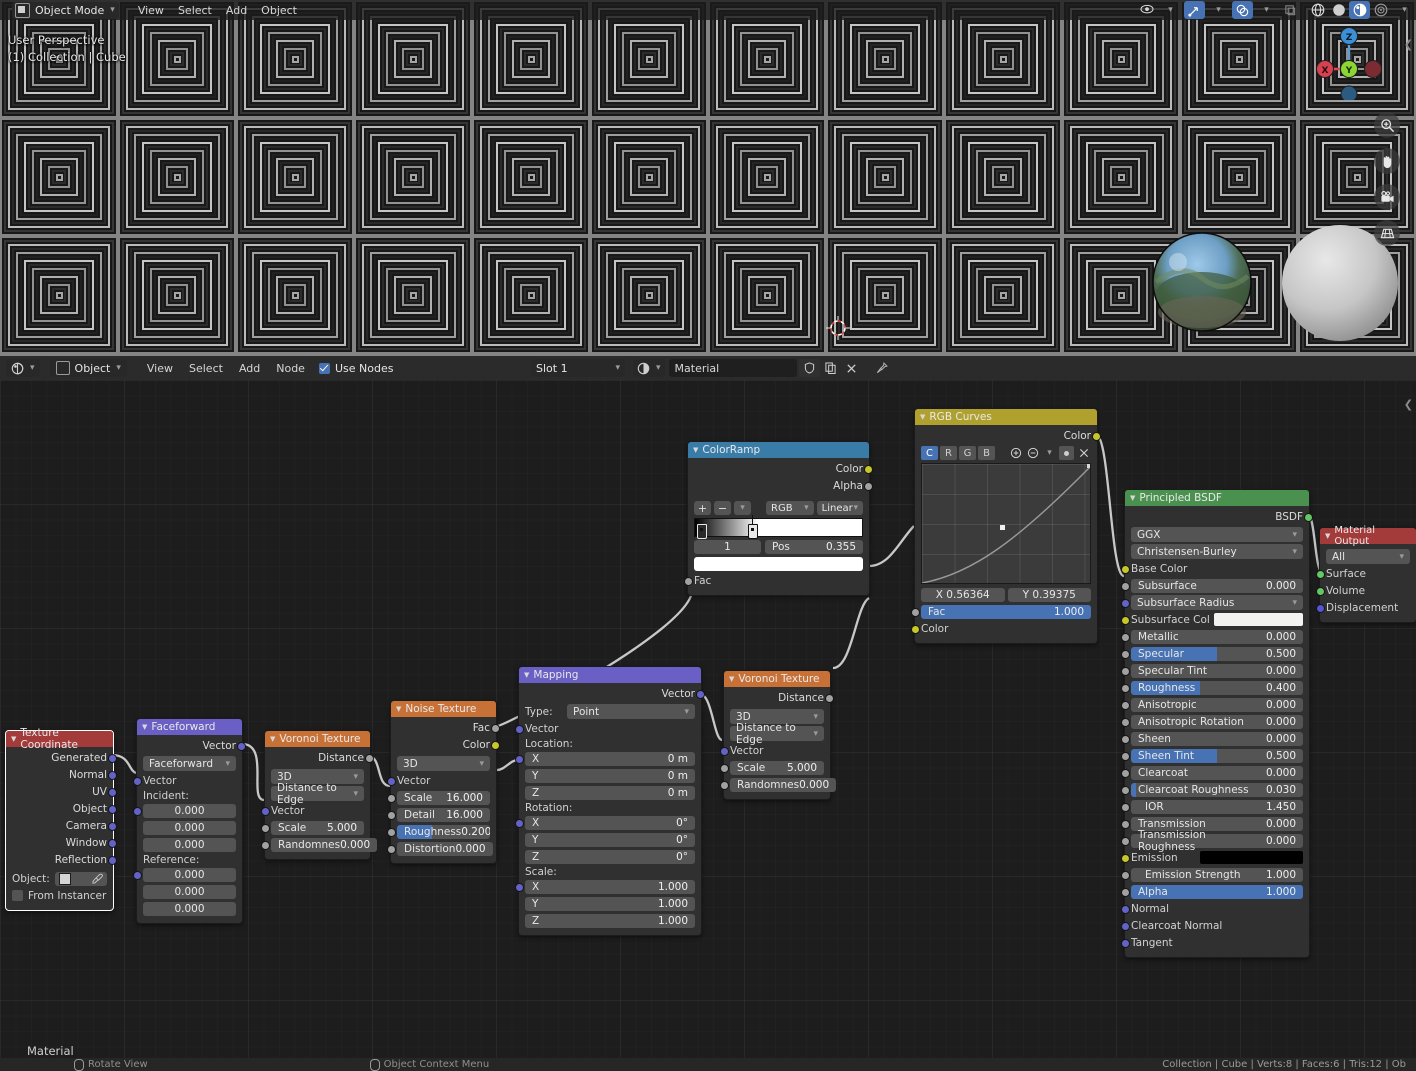 This screenshot has width=1416, height=1071. What do you see at coordinates (1212, 653) in the screenshot?
I see `param-specular: Specular 0.500` at bounding box center [1212, 653].